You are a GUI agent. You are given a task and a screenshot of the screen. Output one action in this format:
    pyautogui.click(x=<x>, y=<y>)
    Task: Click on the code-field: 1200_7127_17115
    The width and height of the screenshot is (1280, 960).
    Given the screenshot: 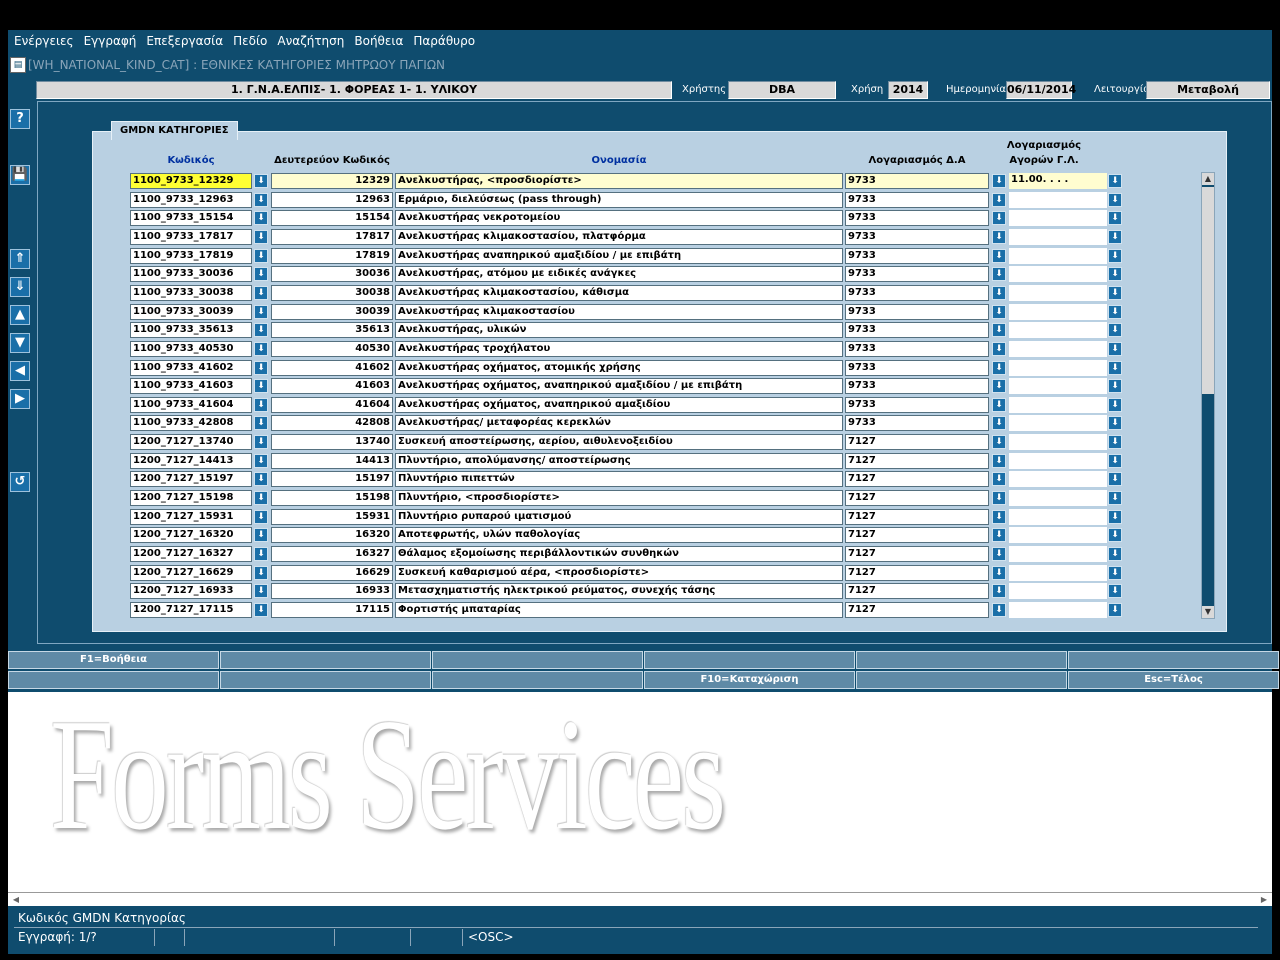 What is the action you would take?
    pyautogui.click(x=191, y=610)
    